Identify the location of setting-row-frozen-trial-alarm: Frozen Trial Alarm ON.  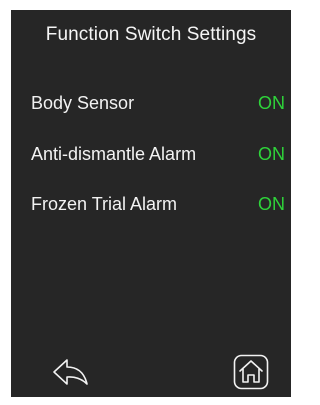
(151, 204).